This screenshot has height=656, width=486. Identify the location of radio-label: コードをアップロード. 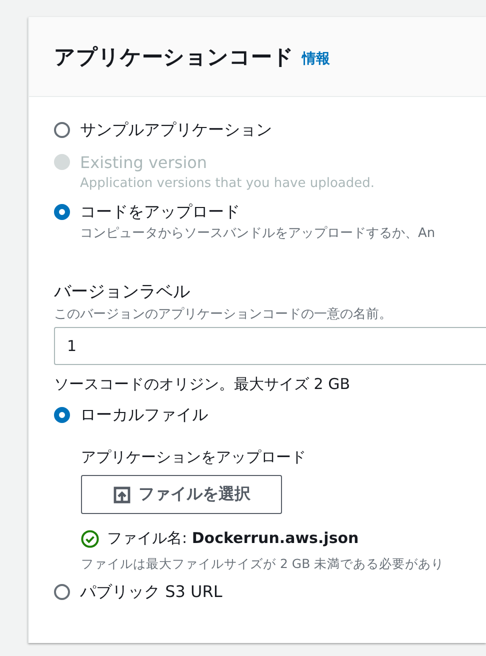
(160, 212).